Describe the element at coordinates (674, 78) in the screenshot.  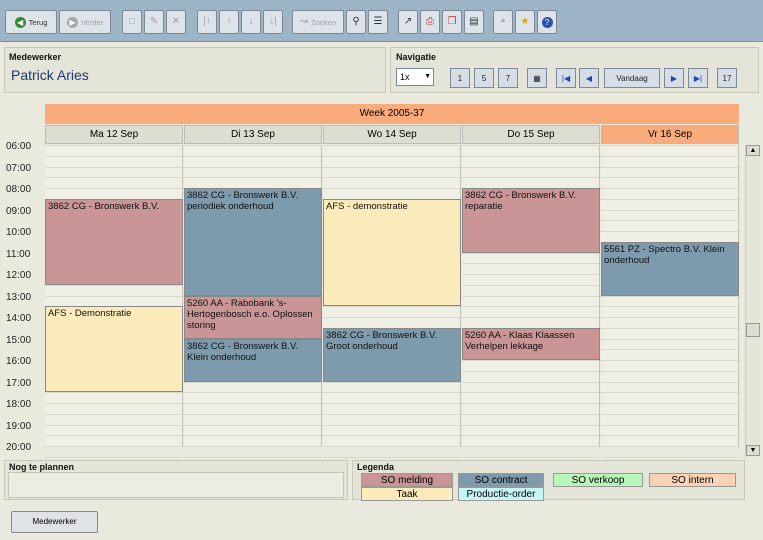
I see `next-period-button: ▶` at that location.